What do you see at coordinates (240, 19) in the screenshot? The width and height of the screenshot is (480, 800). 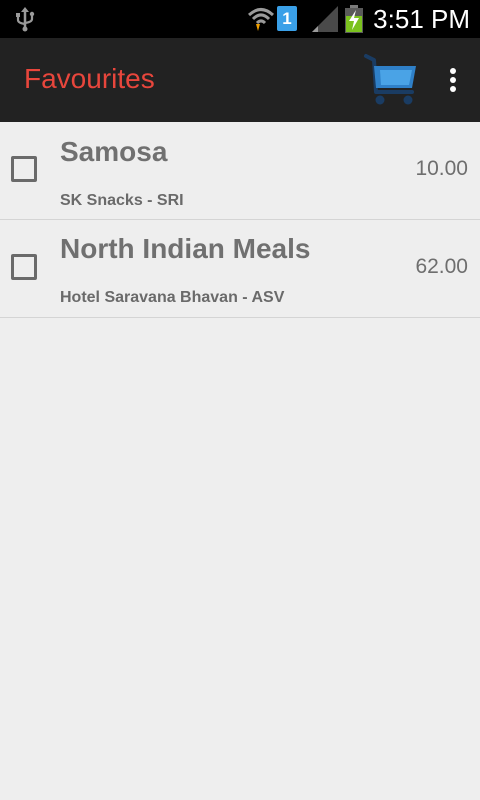 I see `status-bar: 1 3:51 PM` at bounding box center [240, 19].